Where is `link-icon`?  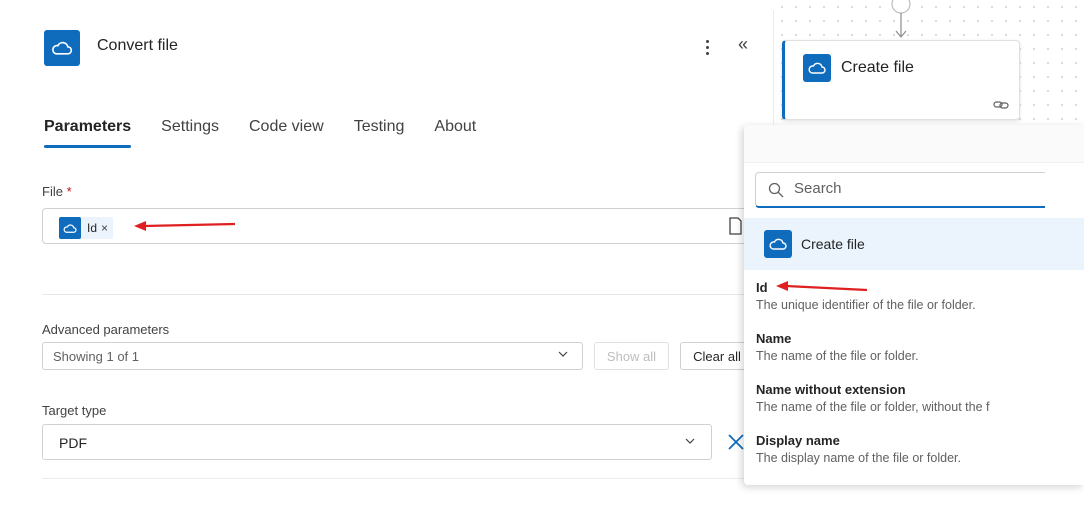 link-icon is located at coordinates (1001, 105).